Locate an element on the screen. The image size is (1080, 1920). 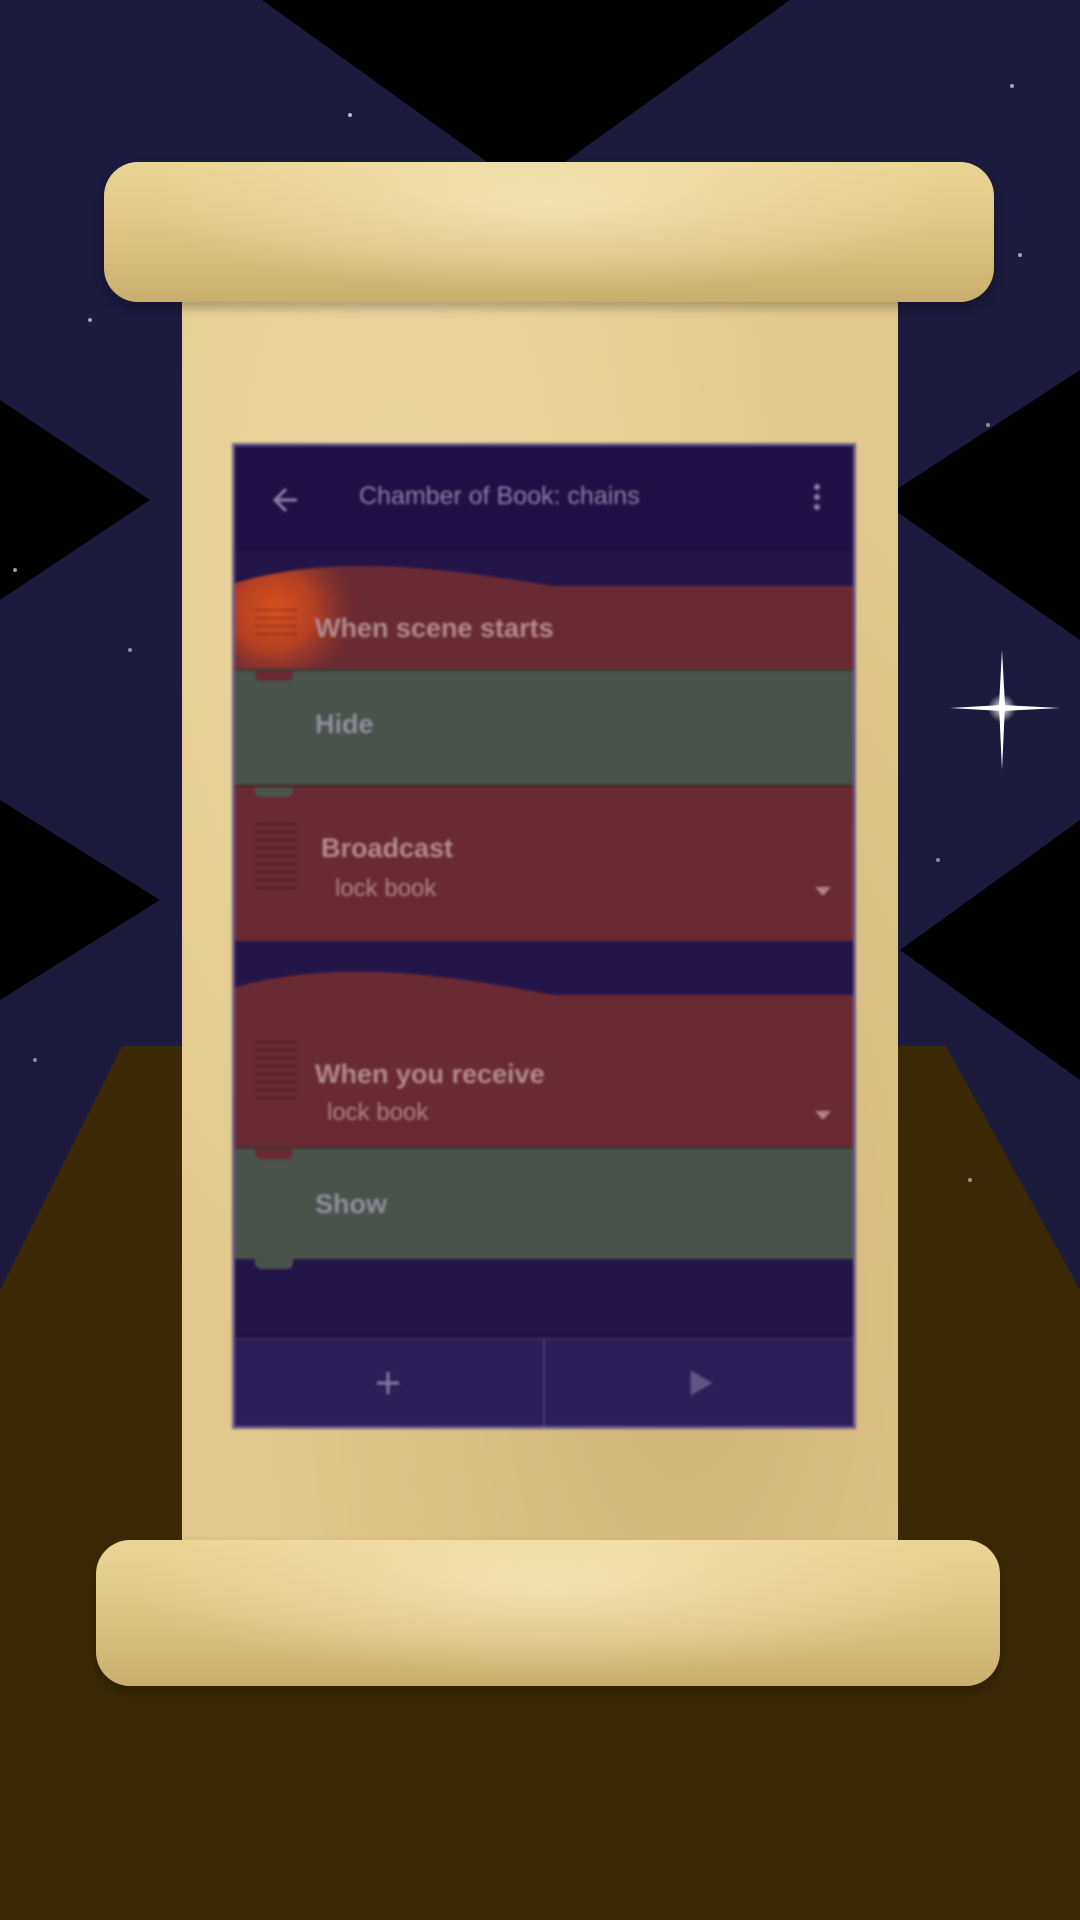
when-you-receive-brick: When you receive lock book is located at coordinates (544, 1071).